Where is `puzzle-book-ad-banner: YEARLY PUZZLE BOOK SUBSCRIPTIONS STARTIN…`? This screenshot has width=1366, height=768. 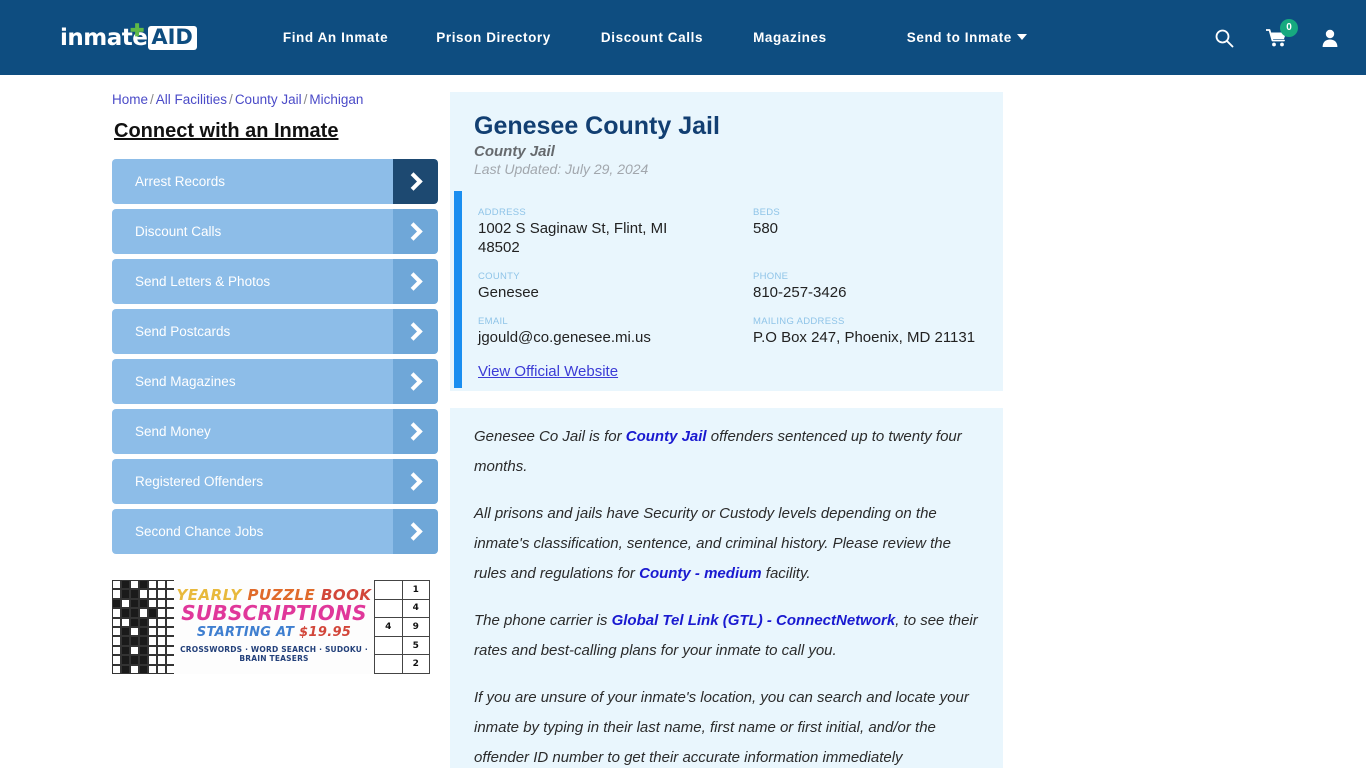 puzzle-book-ad-banner: YEARLY PUZZLE BOOK SUBSCRIPTIONS STARTIN… is located at coordinates (271, 627).